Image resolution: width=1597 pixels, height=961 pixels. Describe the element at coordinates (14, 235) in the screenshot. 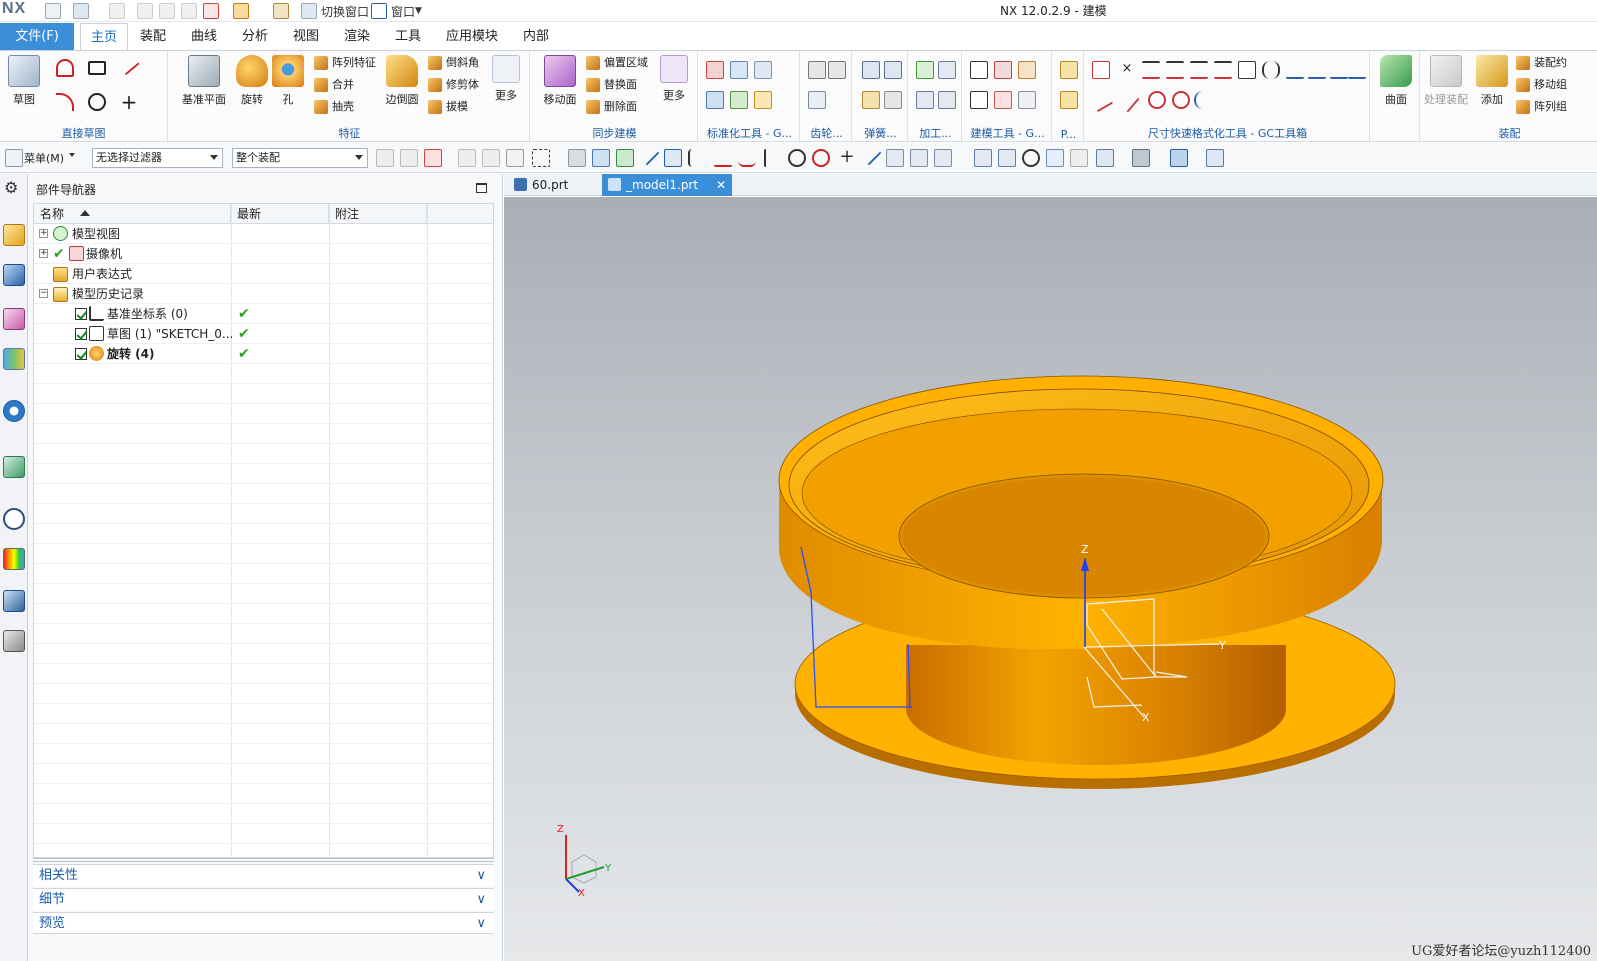

I see `assembly-navigator-icon` at that location.